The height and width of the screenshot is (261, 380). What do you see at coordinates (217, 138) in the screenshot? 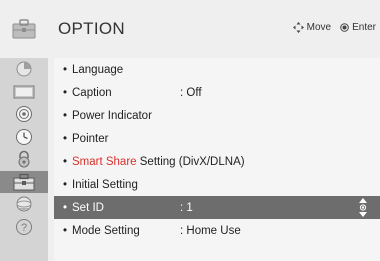
I see `menu-item-pointer: • Pointer` at bounding box center [217, 138].